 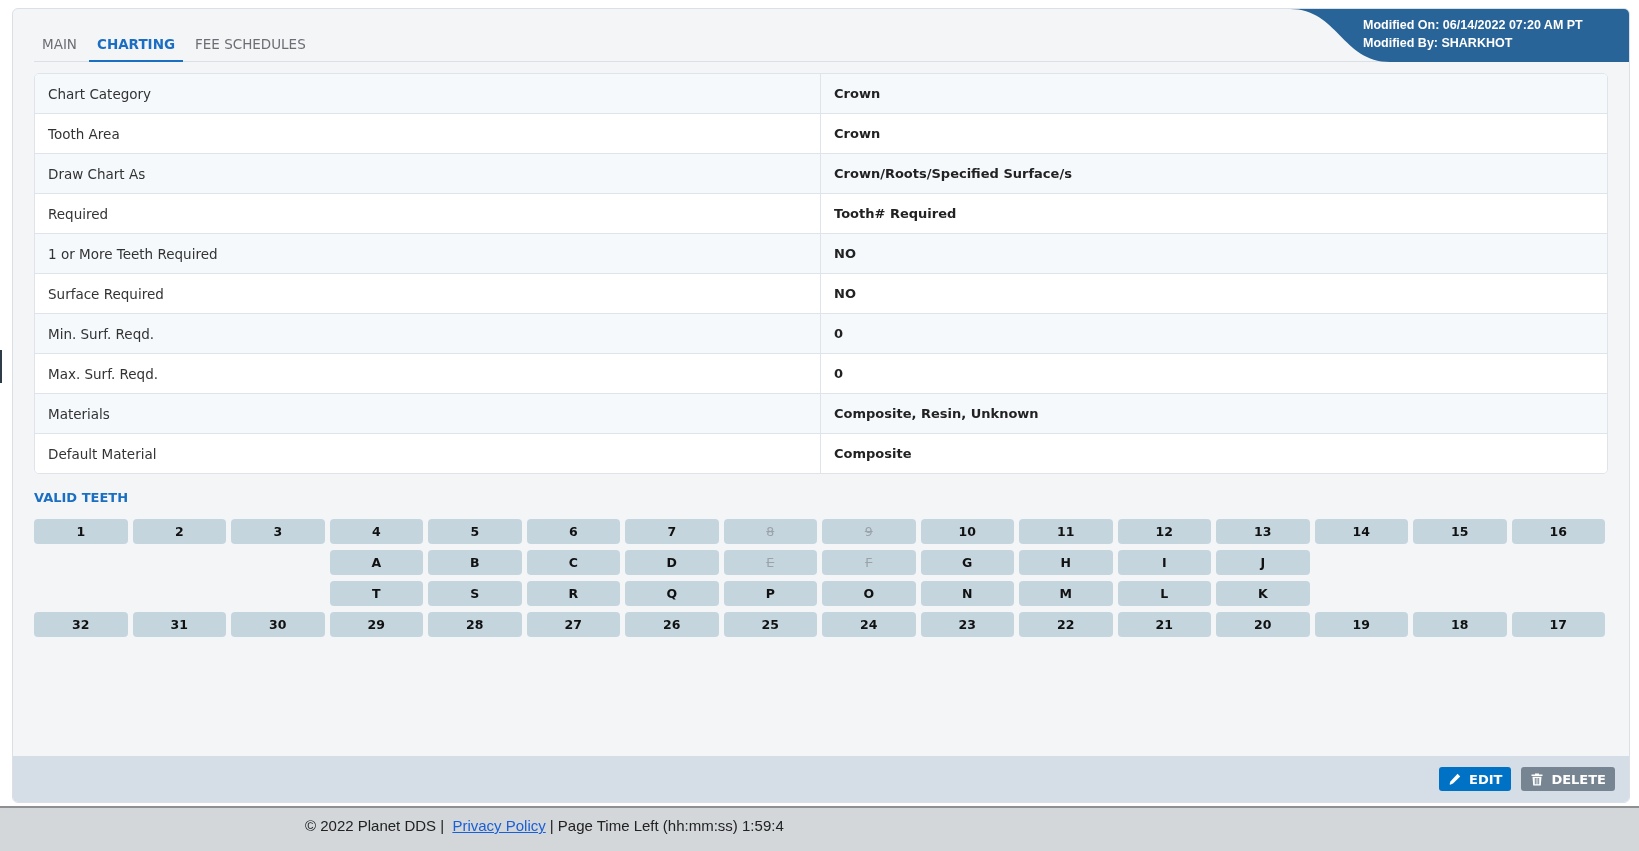 What do you see at coordinates (1263, 593) in the screenshot?
I see `tooth-chip: K` at bounding box center [1263, 593].